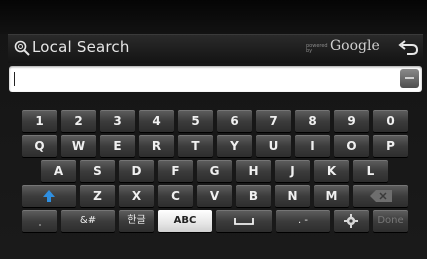  Describe the element at coordinates (156, 121) in the screenshot. I see `key-4: 4` at that location.